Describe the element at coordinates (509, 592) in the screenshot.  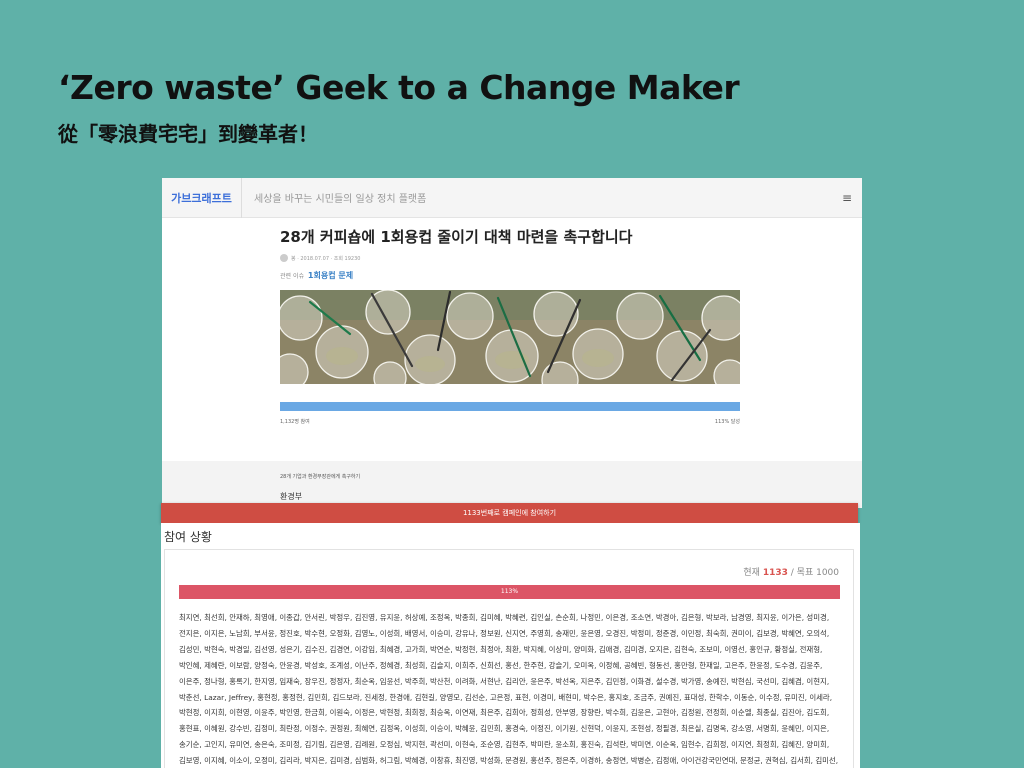
I see `participation-progress-bar: 113%` at that location.